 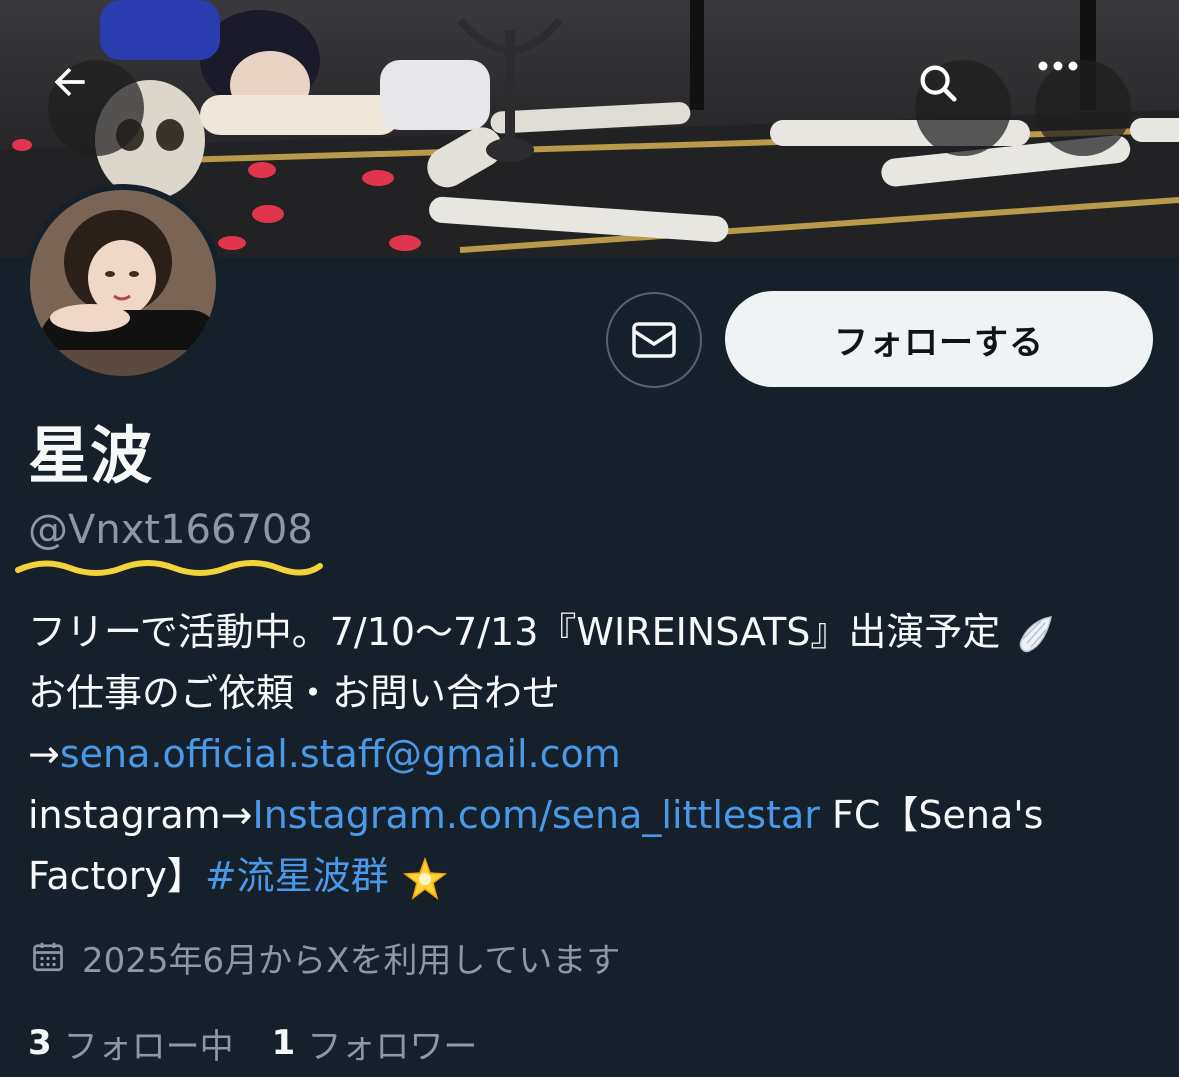 I want to click on bio-line-5: Factory】#流星波群, so click(x=593, y=876).